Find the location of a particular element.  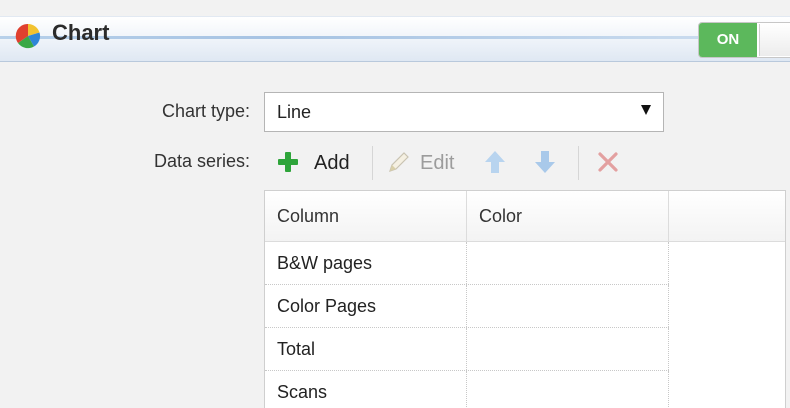

chart-pie-icon is located at coordinates (28, 36).